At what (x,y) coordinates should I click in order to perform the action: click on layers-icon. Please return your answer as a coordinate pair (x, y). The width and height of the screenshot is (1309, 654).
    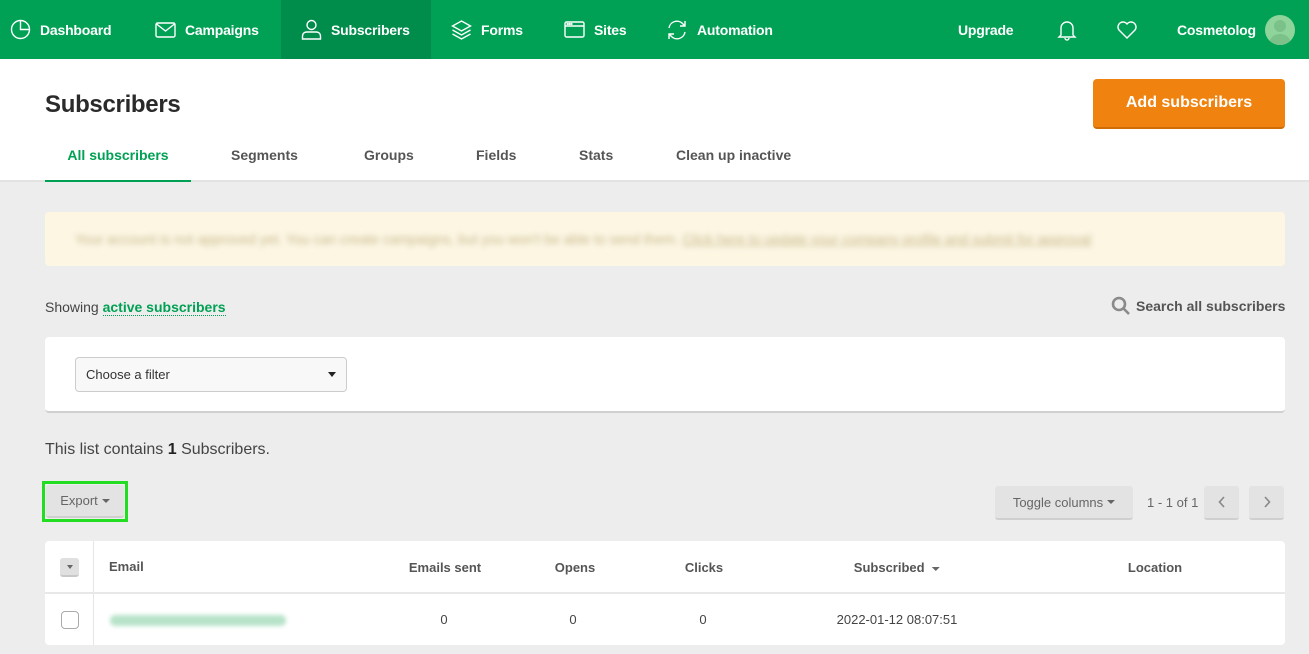
    Looking at the image, I should click on (461, 29).